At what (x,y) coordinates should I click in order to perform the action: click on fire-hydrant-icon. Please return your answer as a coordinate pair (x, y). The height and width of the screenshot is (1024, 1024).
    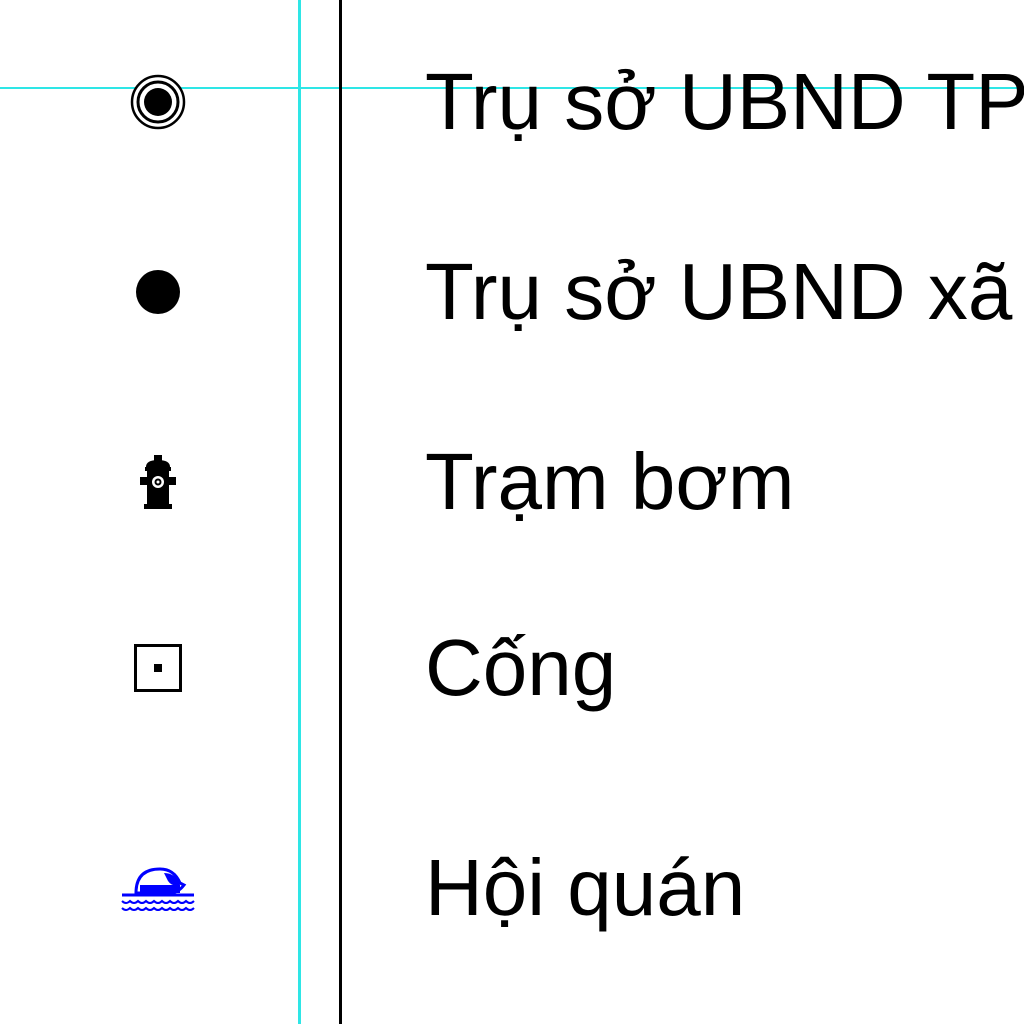
    Looking at the image, I should click on (158, 482).